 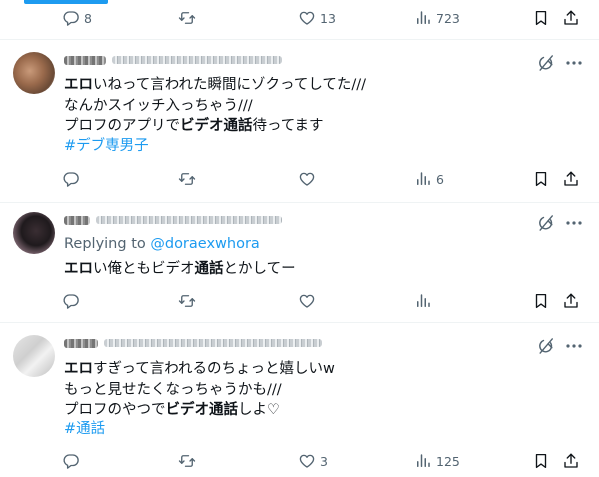 I want to click on replying-label: Replying to, so click(x=105, y=244).